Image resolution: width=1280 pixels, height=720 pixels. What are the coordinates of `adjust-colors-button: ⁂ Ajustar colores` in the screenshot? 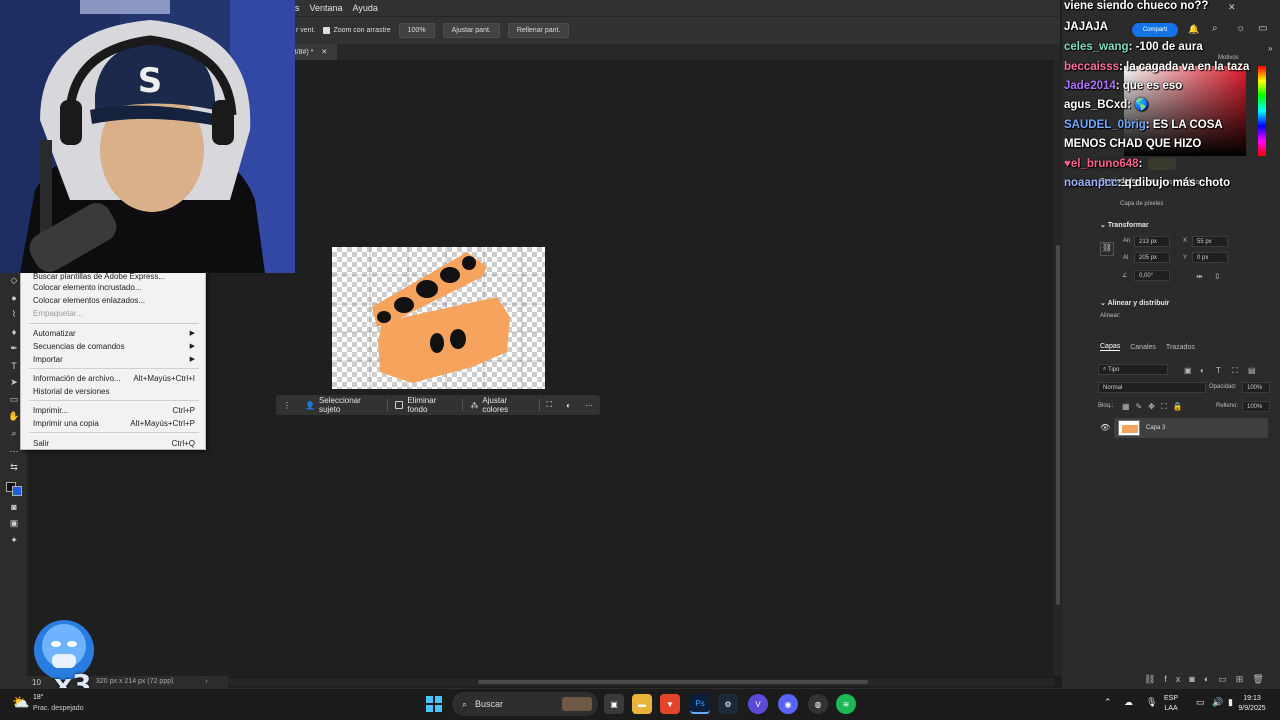 It's located at (500, 405).